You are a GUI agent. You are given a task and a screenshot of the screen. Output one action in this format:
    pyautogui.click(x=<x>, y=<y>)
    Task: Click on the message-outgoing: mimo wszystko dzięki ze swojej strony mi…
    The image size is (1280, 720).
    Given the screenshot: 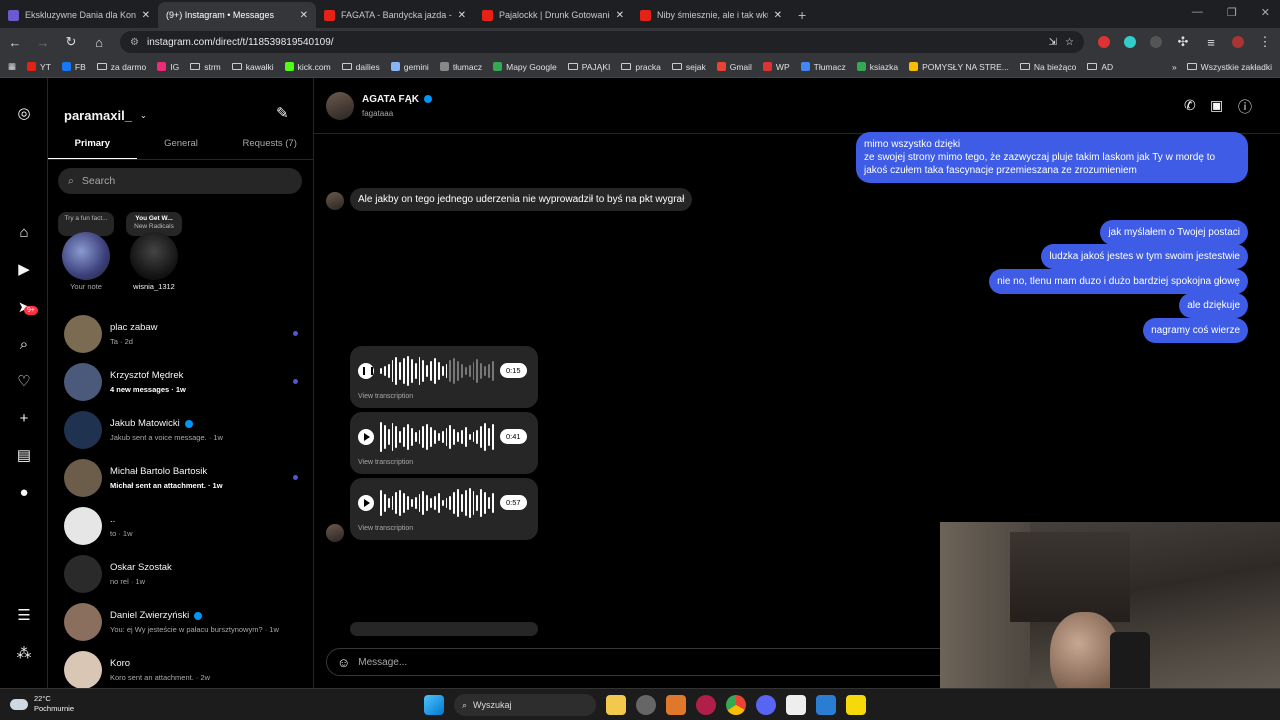 What is the action you would take?
    pyautogui.click(x=1052, y=157)
    